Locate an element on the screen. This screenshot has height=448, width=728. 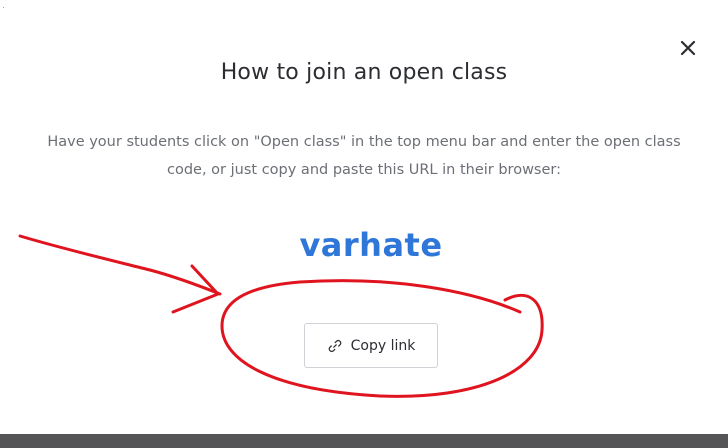
close-icon is located at coordinates (688, 48).